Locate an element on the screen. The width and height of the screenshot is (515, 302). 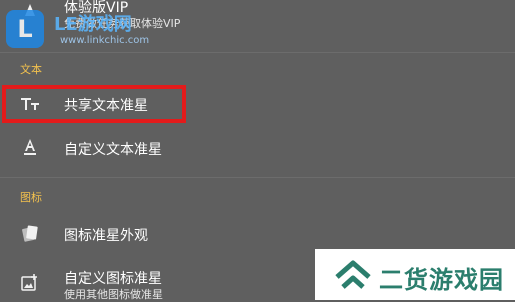
watermark-logo: L is located at coordinates (25, 29).